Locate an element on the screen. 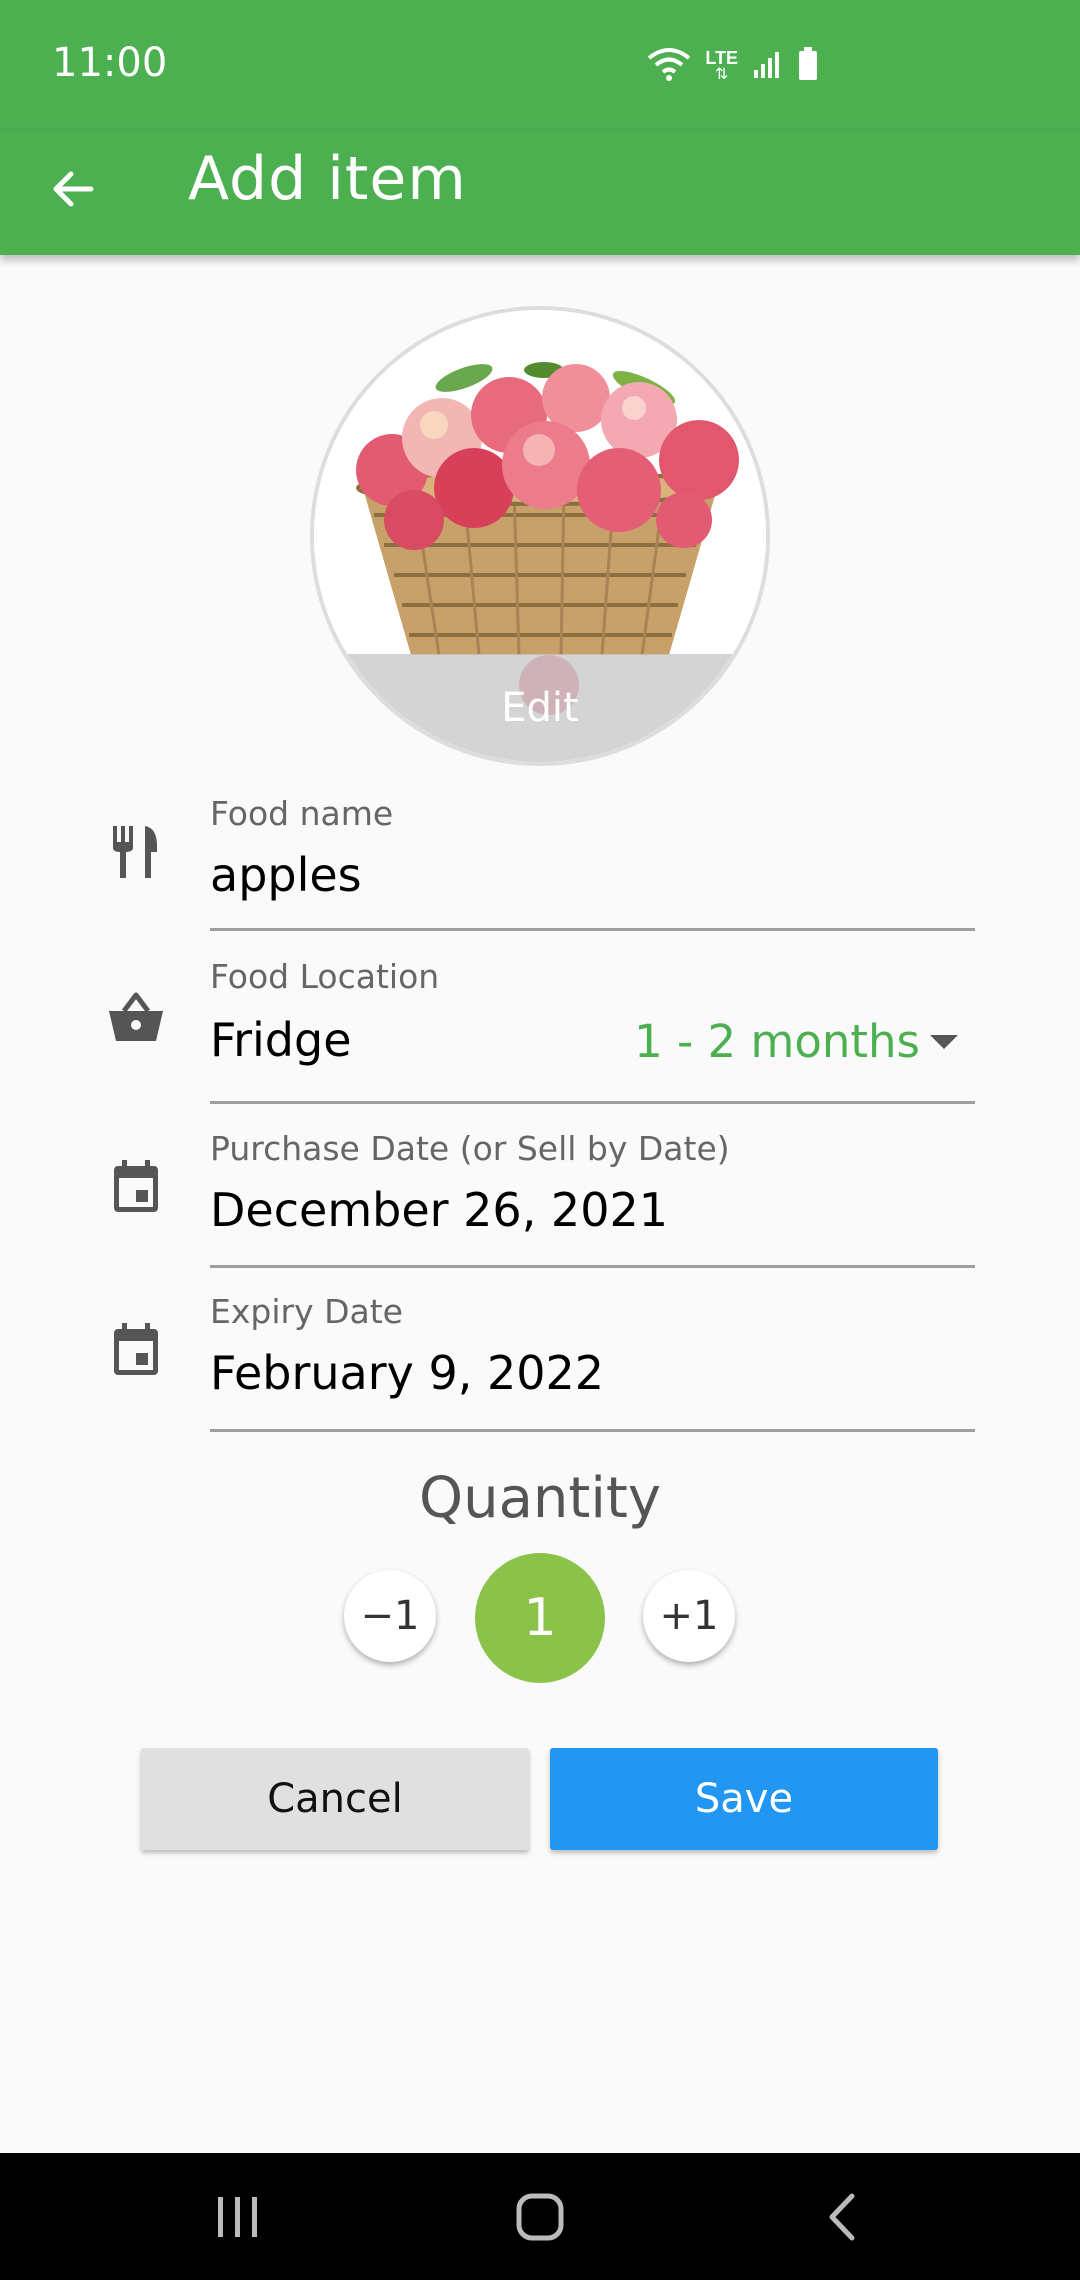 Image resolution: width=1080 pixels, height=2280 pixels. status-icons: LTE ⇅ is located at coordinates (732, 66).